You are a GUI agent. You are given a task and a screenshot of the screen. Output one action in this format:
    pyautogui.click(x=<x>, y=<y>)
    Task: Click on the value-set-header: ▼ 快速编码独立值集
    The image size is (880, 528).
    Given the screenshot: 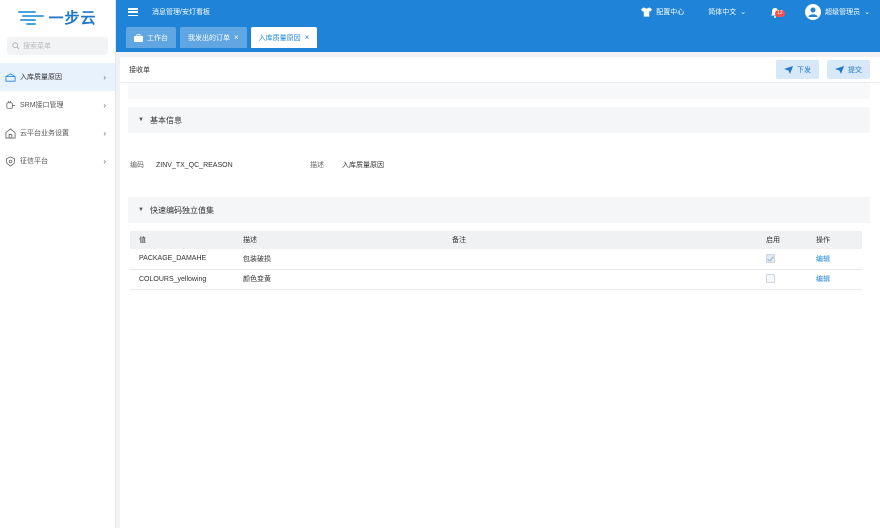 What is the action you would take?
    pyautogui.click(x=499, y=210)
    